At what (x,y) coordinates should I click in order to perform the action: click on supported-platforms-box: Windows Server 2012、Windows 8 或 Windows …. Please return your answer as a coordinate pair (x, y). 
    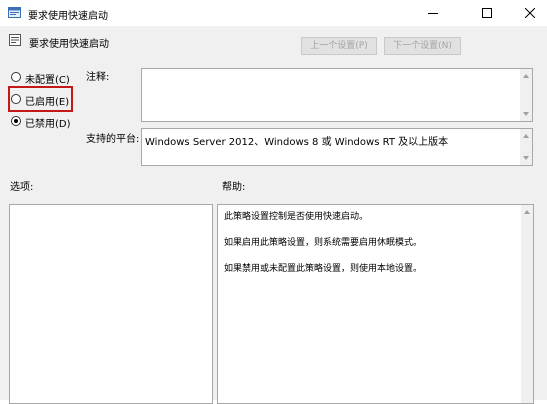
    Looking at the image, I should click on (337, 147).